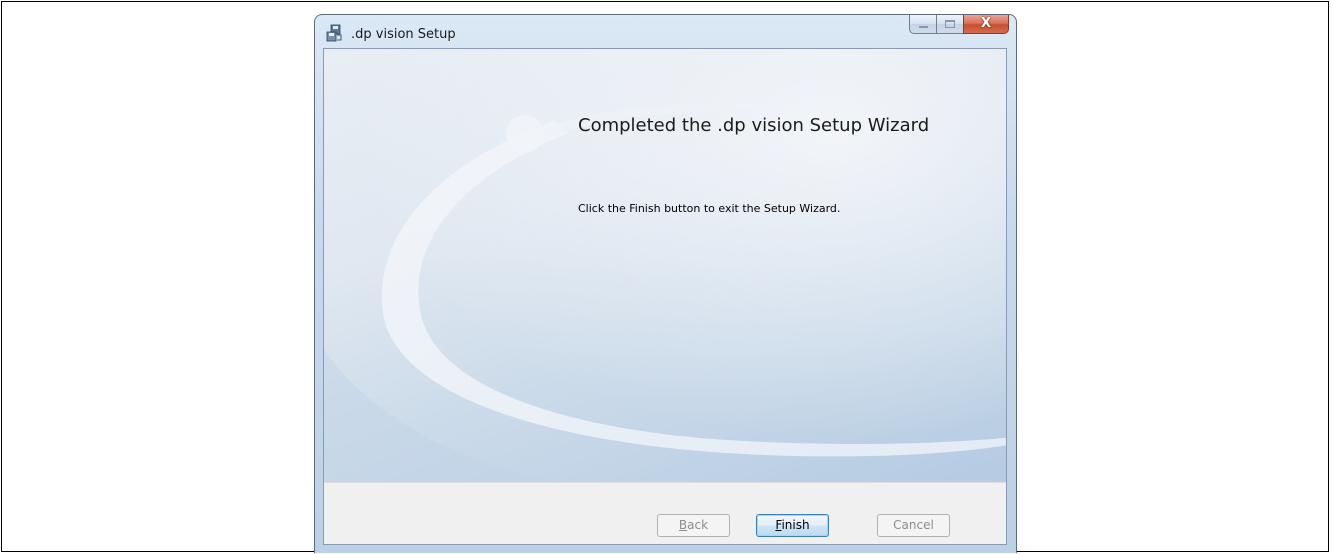 This screenshot has height=554, width=1332. I want to click on title-bar: .dp vision Setup X, so click(665, 31).